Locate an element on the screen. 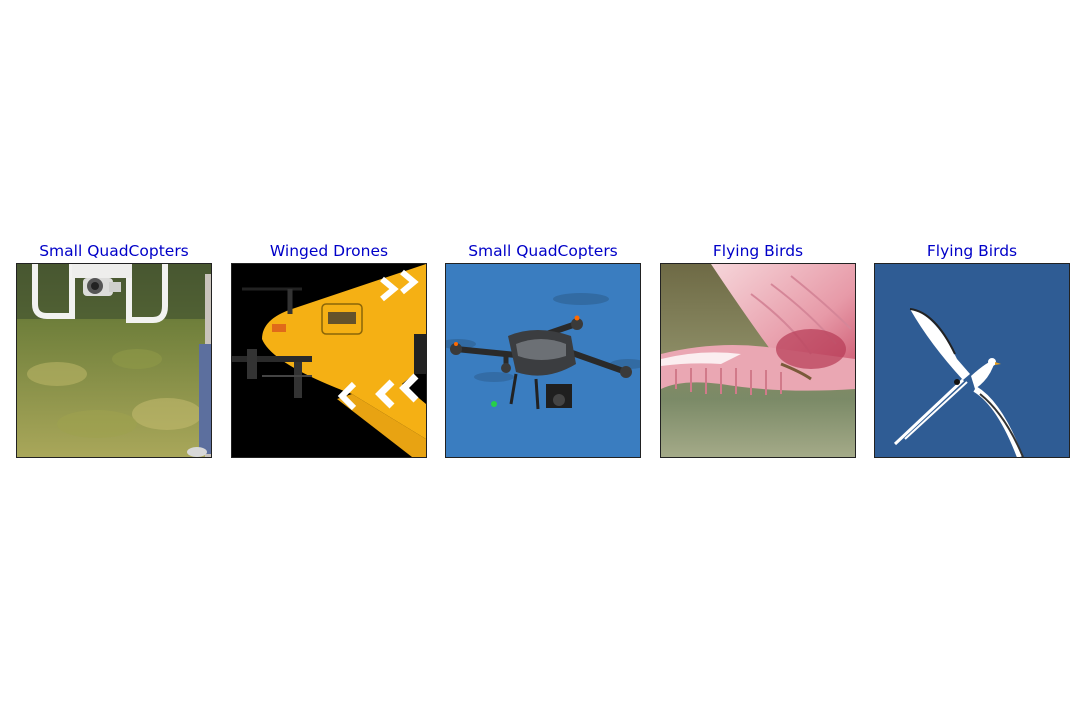  panel-5: Flying Birds is located at coordinates (972, 349).